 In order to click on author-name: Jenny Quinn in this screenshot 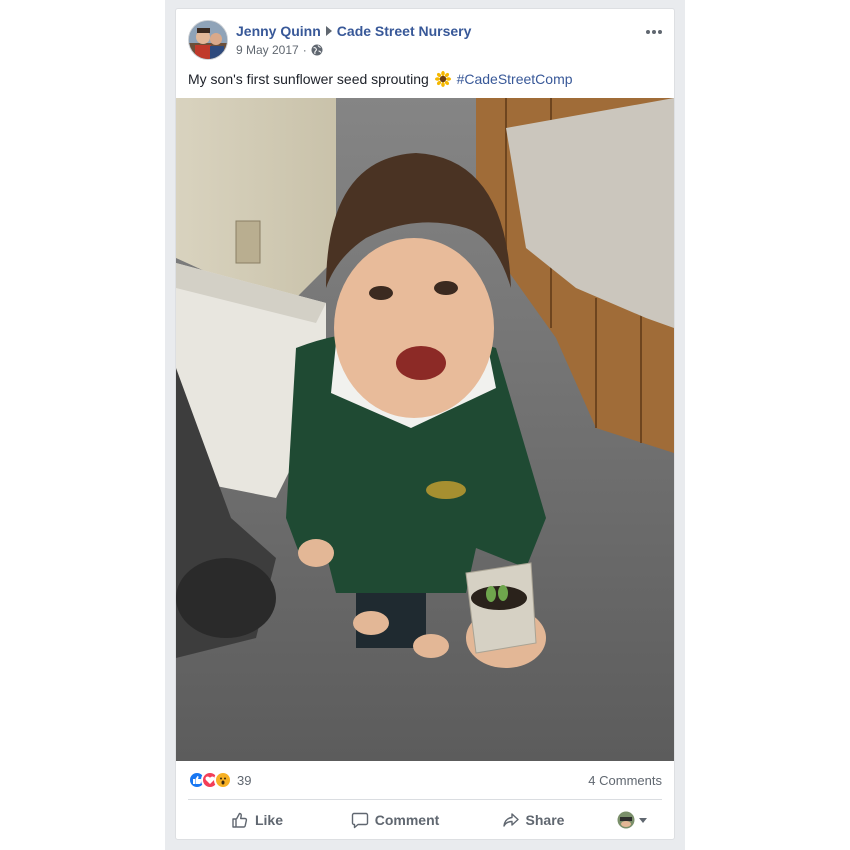, I will do `click(278, 31)`.